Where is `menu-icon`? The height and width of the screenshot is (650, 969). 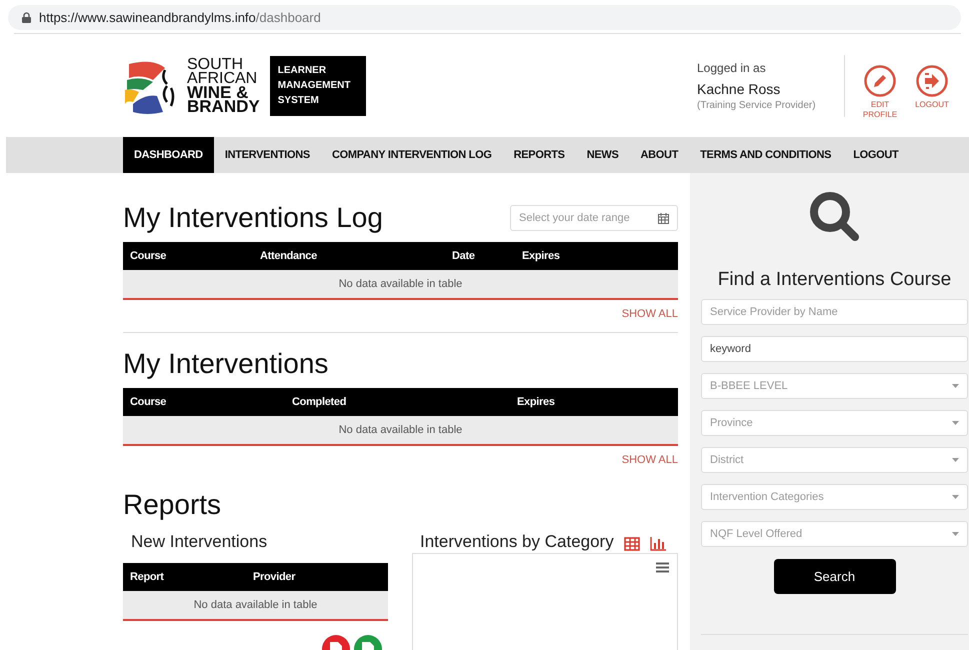
menu-icon is located at coordinates (662, 567).